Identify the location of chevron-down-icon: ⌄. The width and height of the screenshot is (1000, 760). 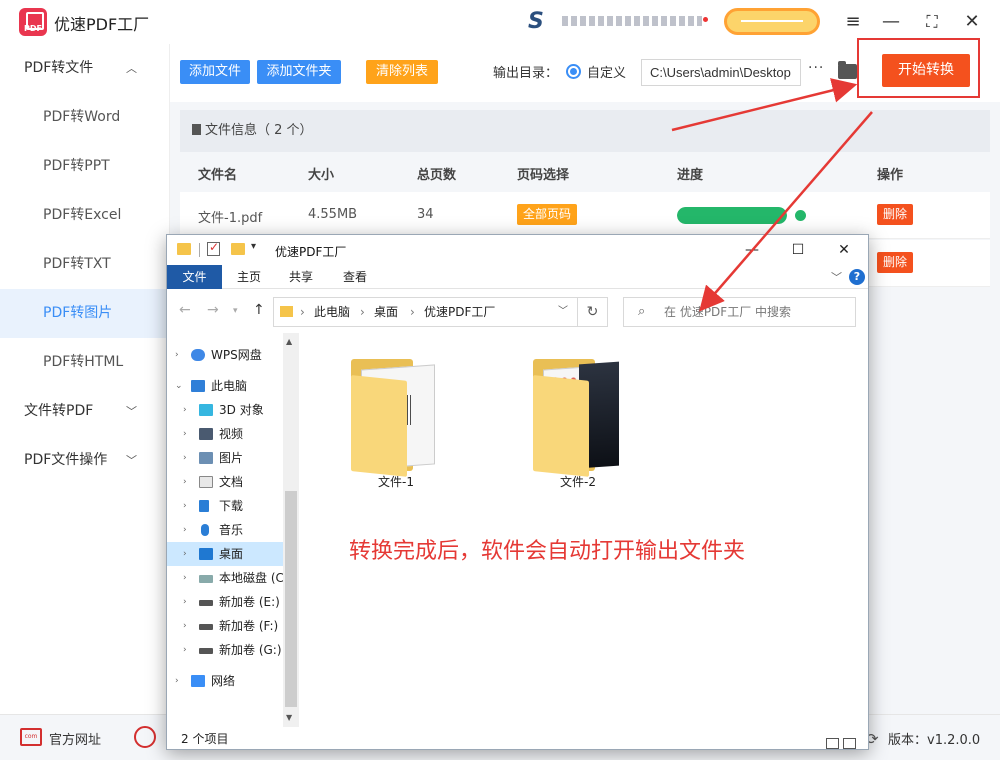
(179, 386).